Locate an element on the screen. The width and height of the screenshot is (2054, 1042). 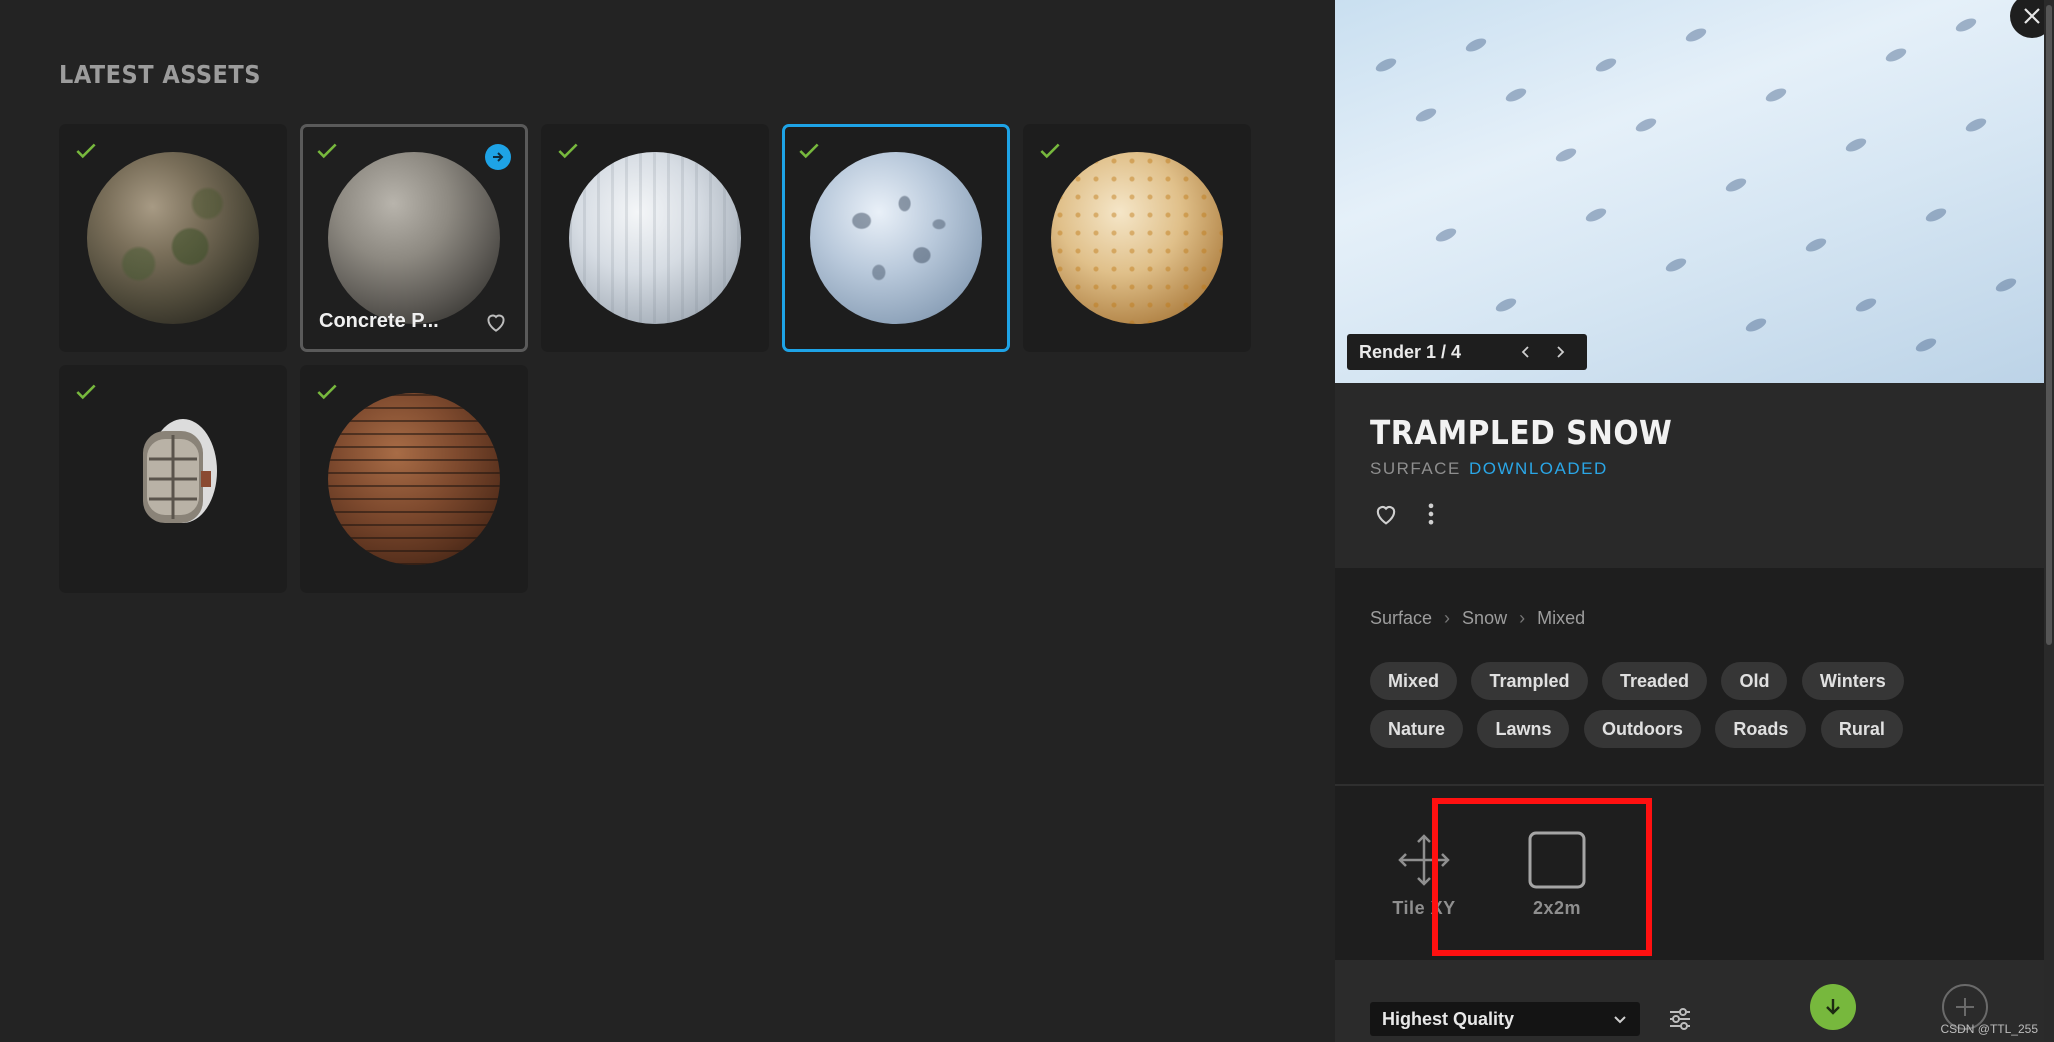
lamp-thumbnail is located at coordinates (180, 471).